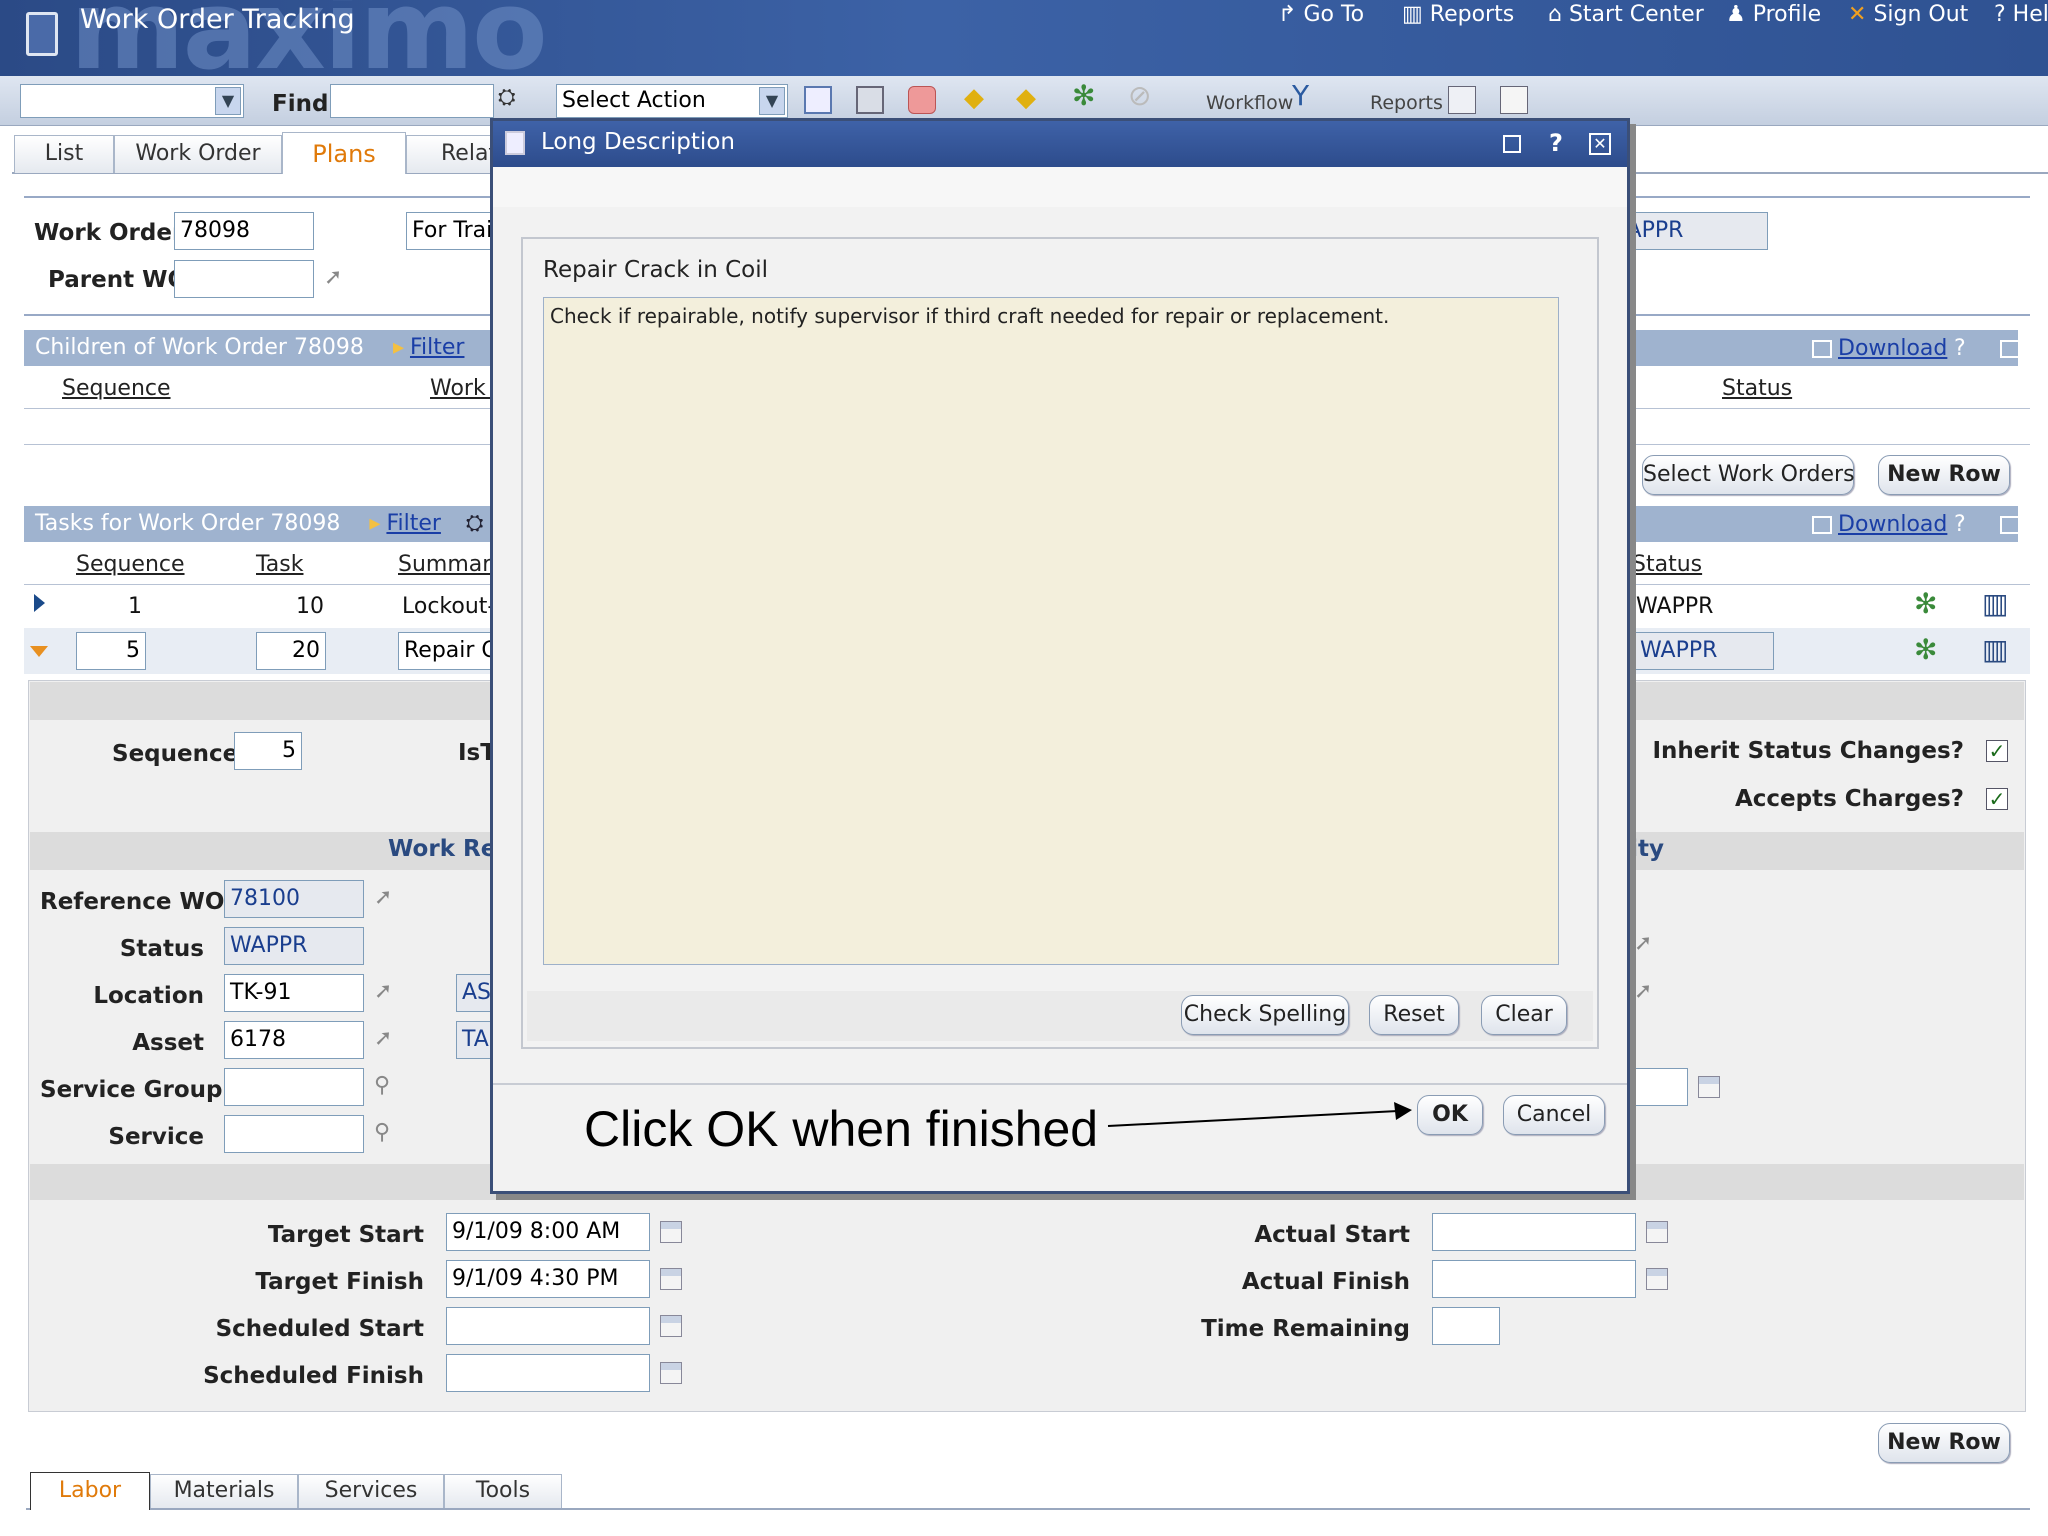 This screenshot has height=1536, width=2048. I want to click on annotation-arrow-line, so click(1253, 1118).